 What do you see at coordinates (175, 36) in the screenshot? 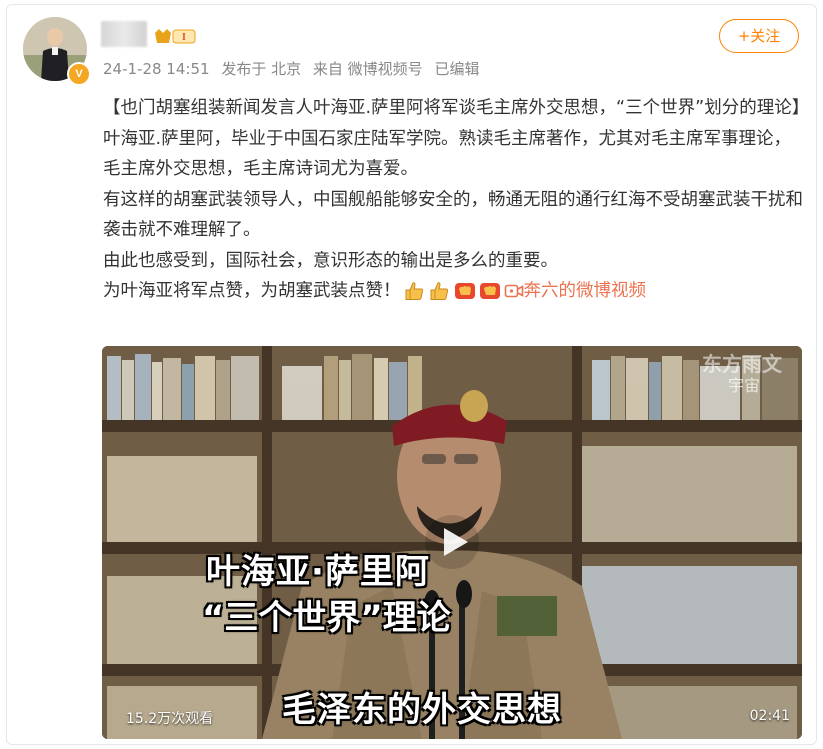
I see `level-badge-icon: I` at bounding box center [175, 36].